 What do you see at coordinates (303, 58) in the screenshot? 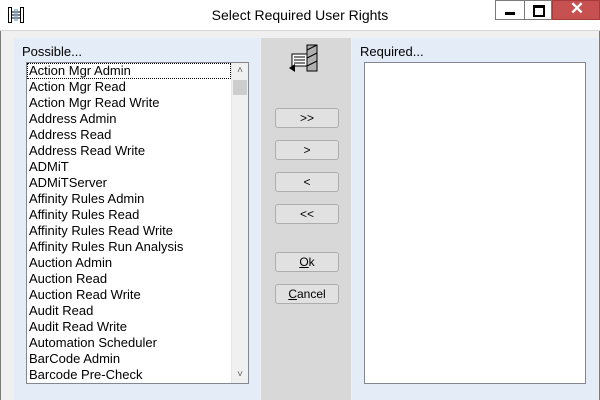
I see `transfer-list-icon` at bounding box center [303, 58].